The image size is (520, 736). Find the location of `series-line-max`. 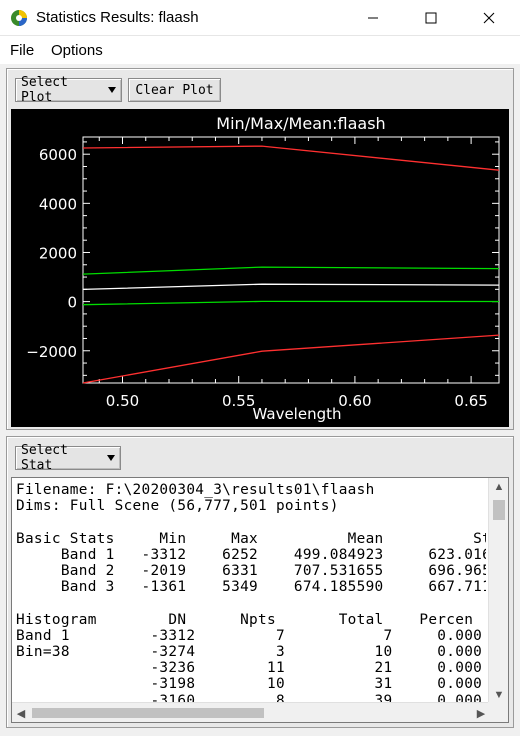

series-line-max is located at coordinates (291, 158).